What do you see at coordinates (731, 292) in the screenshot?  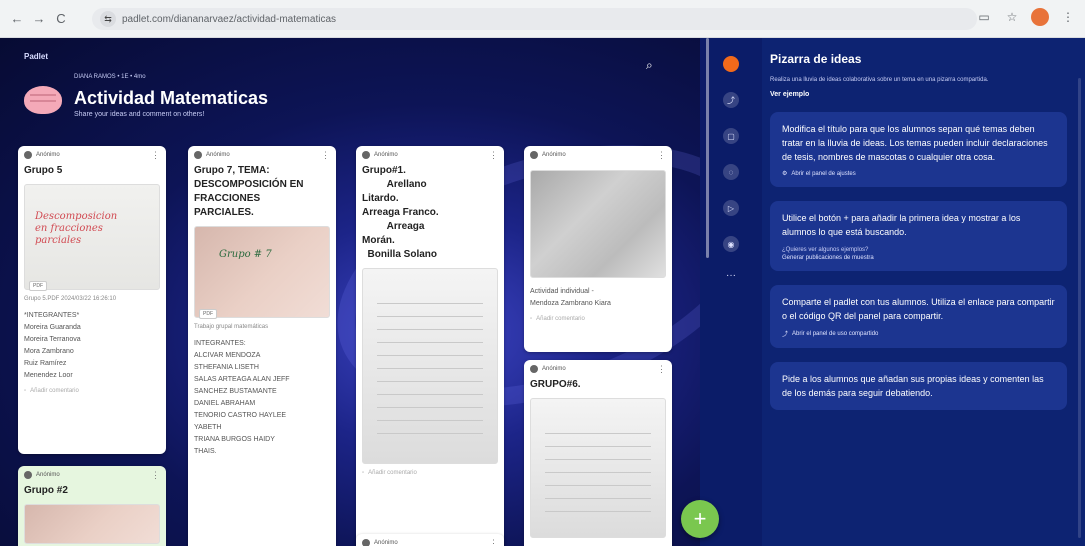 I see `side-toolbar: ⤴ ▢ ◌ ▷ ◉ ···` at bounding box center [731, 292].